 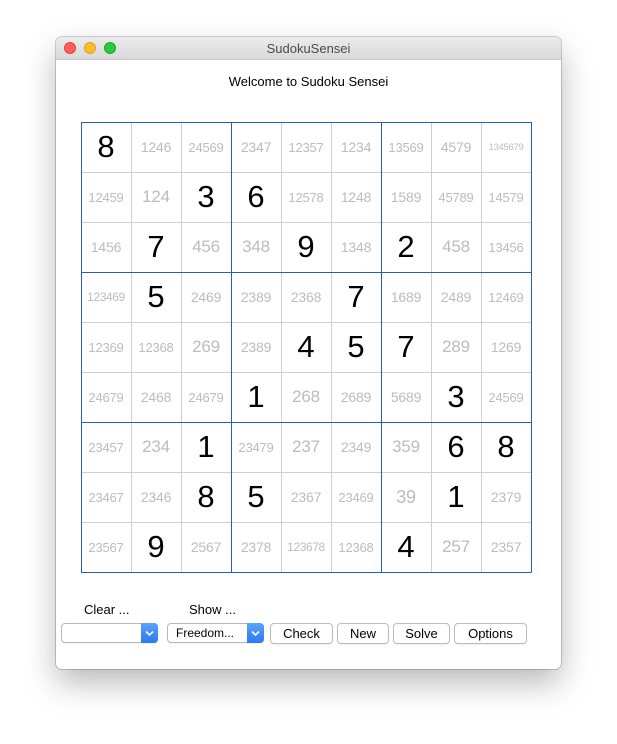 I want to click on sudoku-cell-candidates: 12357, so click(x=306, y=147).